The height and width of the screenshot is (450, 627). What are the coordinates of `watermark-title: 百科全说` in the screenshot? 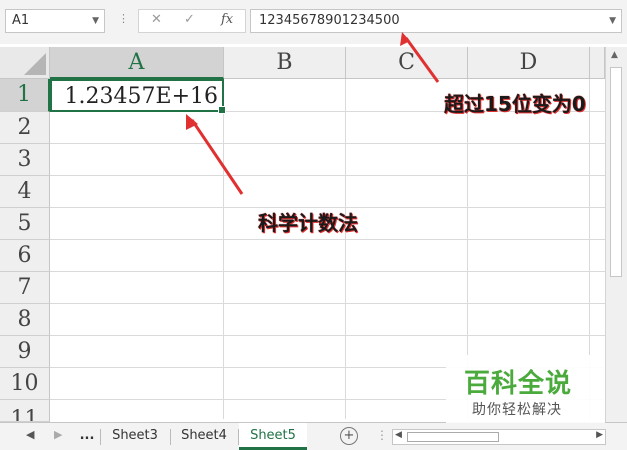 It's located at (518, 384).